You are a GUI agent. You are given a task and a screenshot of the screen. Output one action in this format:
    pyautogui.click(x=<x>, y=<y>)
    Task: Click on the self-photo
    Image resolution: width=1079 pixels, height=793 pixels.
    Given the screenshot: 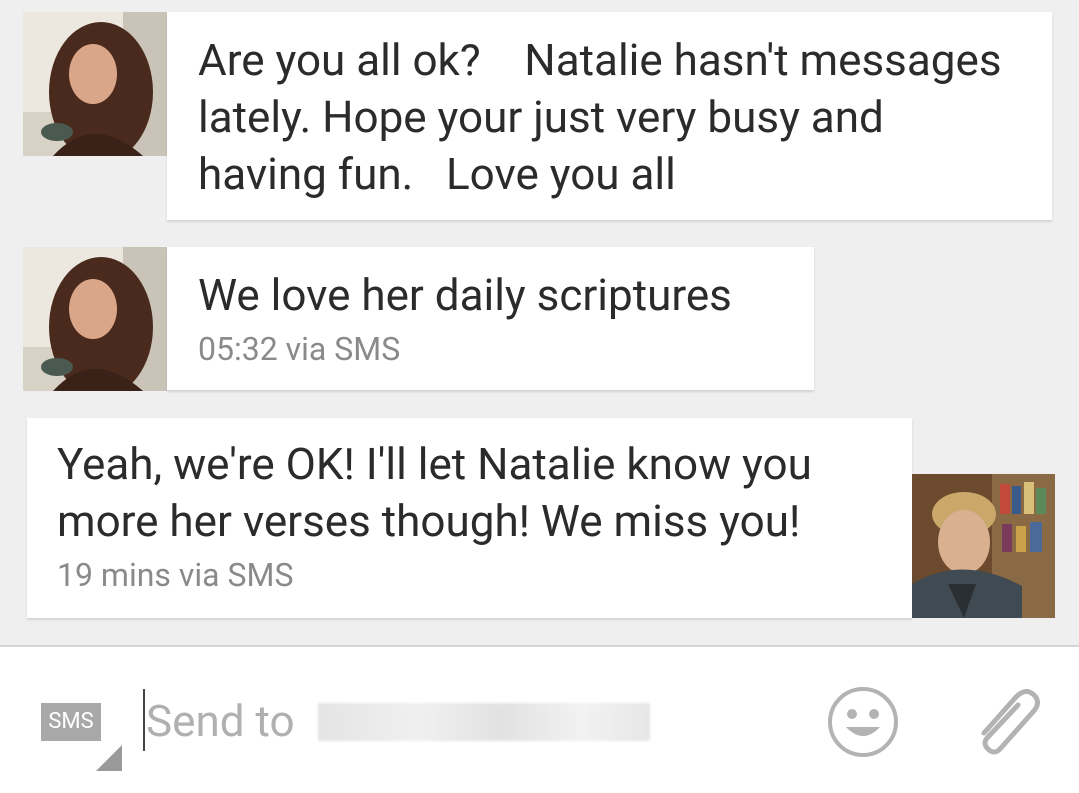 What is the action you would take?
    pyautogui.click(x=983, y=546)
    